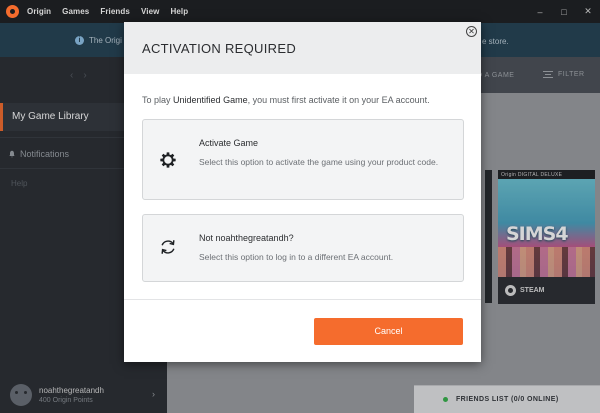  What do you see at coordinates (75, 11) in the screenshot?
I see `menu-games: Games` at bounding box center [75, 11].